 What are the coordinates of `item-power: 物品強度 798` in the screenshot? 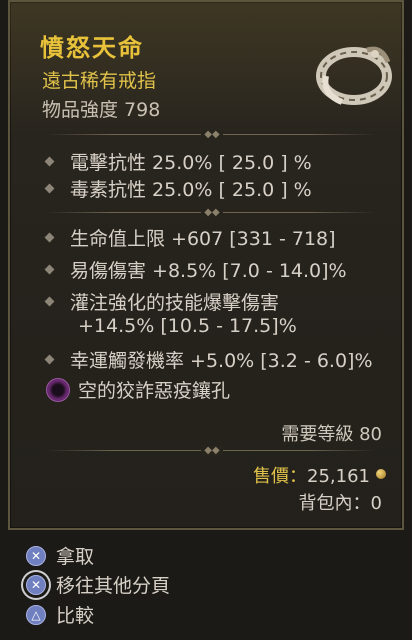 It's located at (101, 110).